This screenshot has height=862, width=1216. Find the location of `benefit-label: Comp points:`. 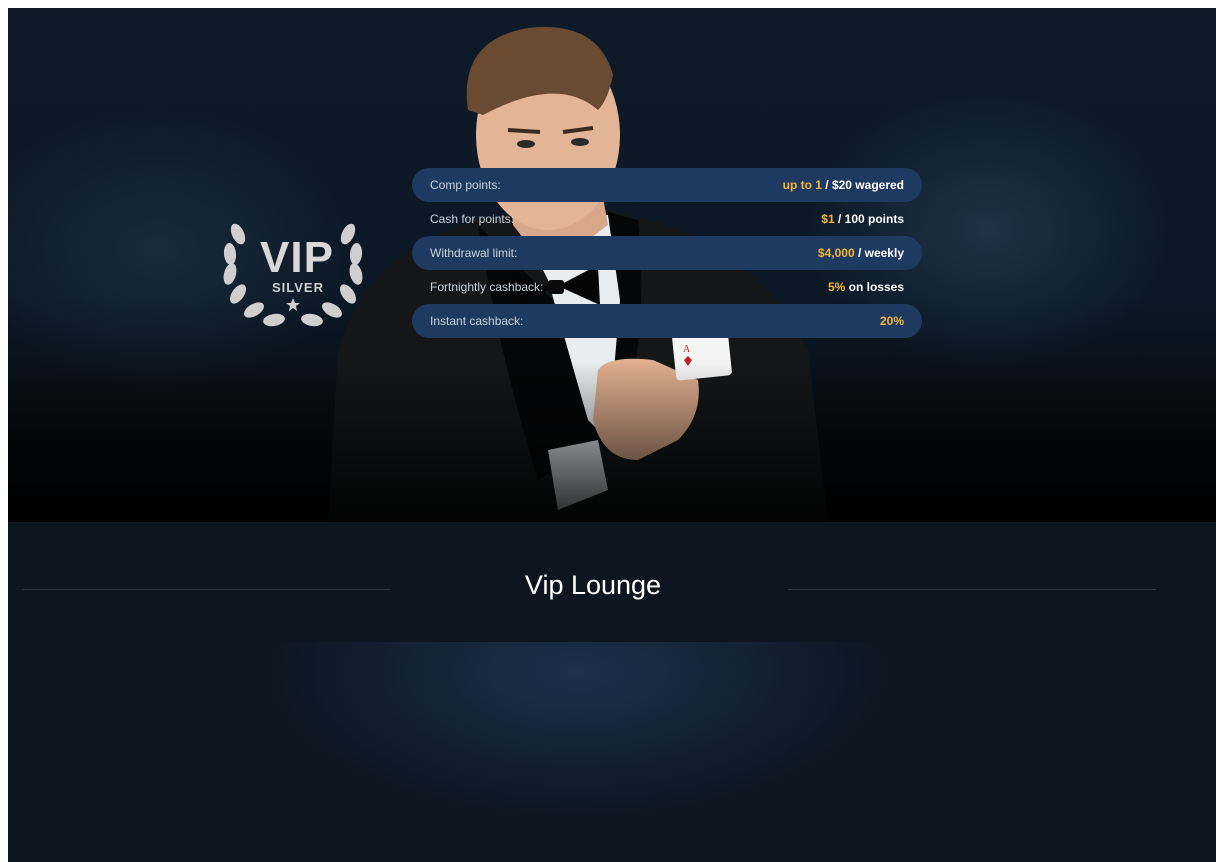

benefit-label: Comp points: is located at coordinates (465, 185).